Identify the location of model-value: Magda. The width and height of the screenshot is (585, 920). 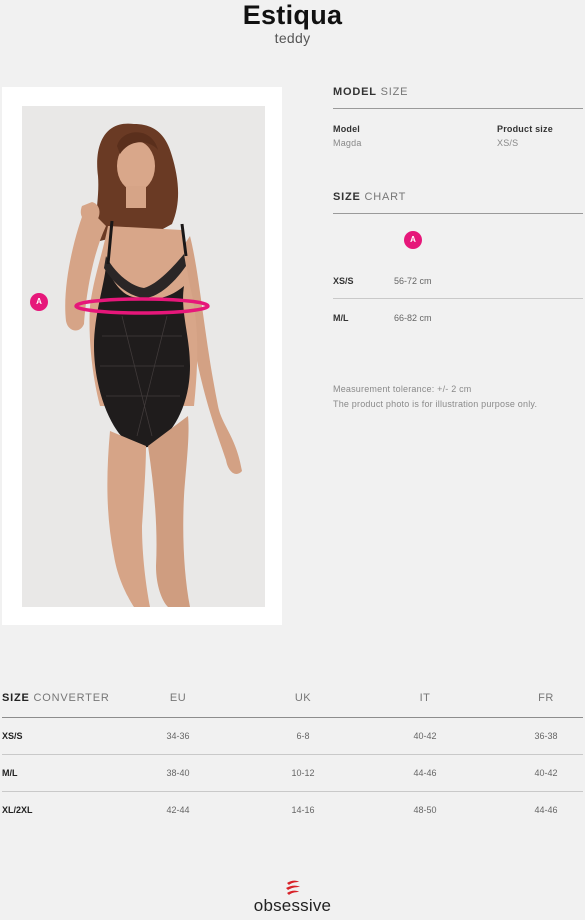
(347, 143).